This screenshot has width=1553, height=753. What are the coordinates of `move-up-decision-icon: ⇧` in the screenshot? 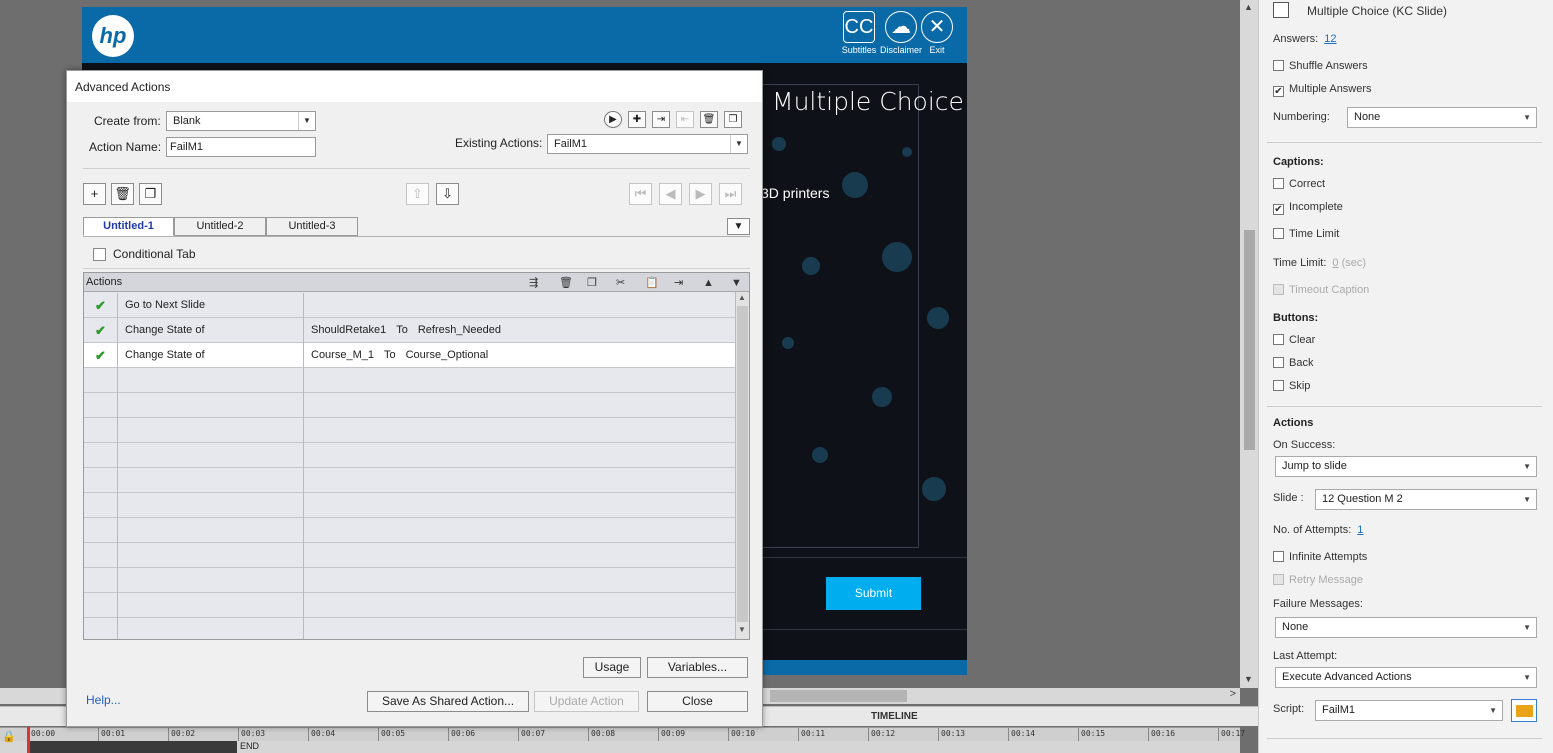 It's located at (417, 194).